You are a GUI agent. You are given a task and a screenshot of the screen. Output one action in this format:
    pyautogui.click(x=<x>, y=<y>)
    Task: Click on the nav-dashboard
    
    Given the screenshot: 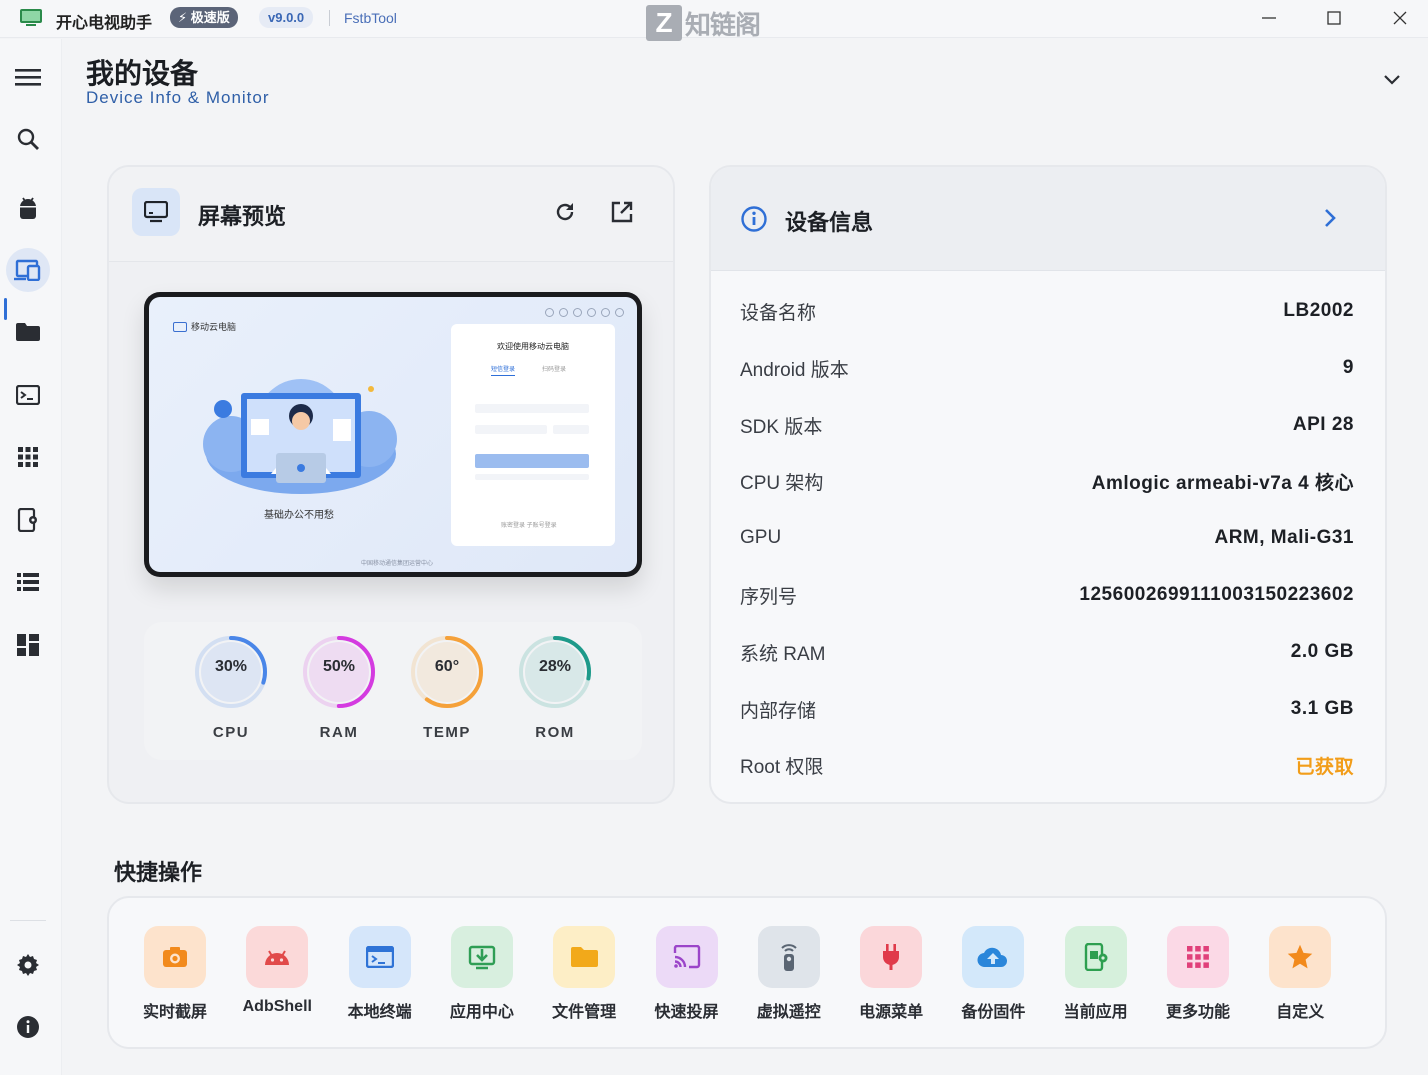 What is the action you would take?
    pyautogui.click(x=28, y=645)
    